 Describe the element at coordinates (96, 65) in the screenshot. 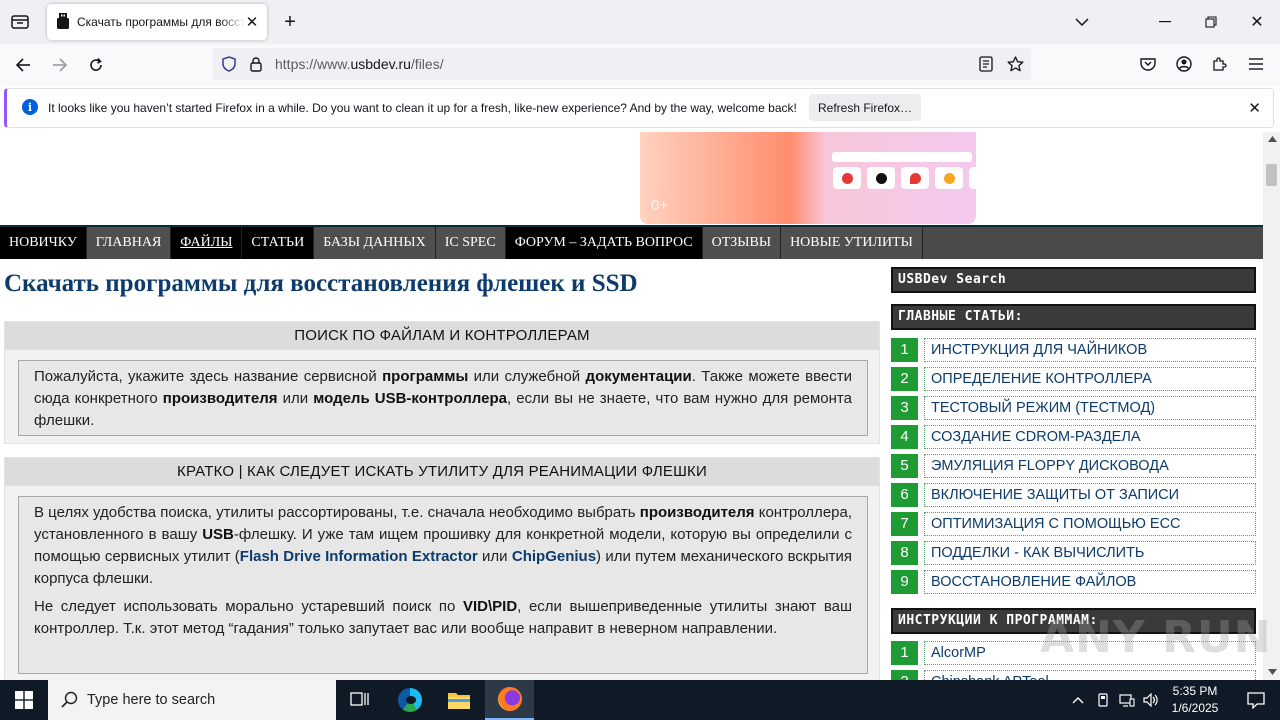

I see `reload-icon` at that location.